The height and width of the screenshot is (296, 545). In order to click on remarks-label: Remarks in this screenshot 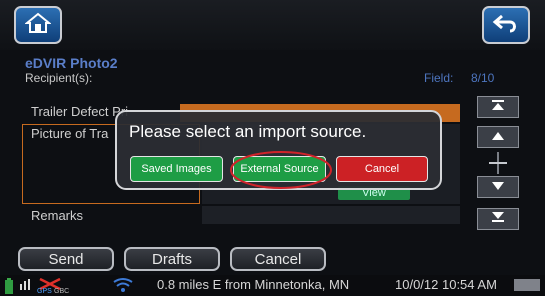, I will do `click(57, 215)`.